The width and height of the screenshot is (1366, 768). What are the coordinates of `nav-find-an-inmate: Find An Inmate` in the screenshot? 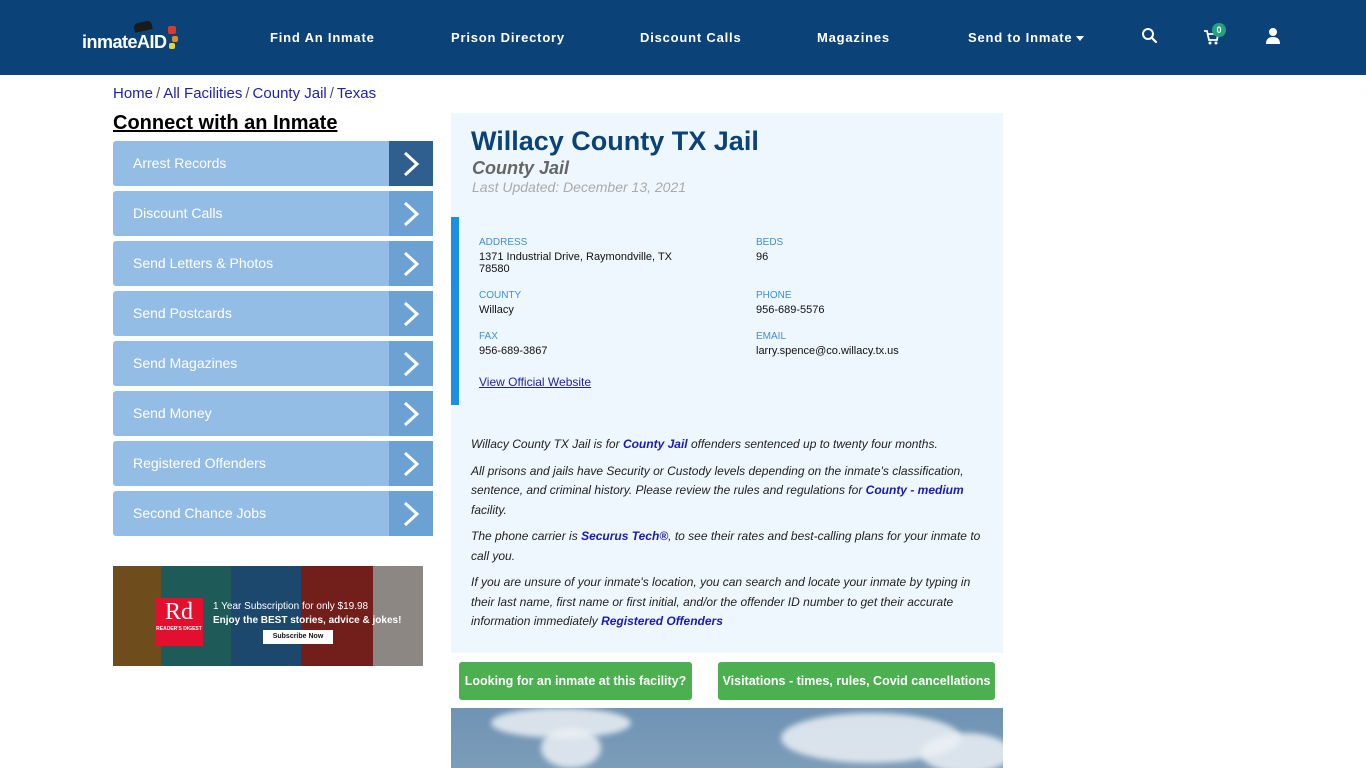 It's located at (322, 37).